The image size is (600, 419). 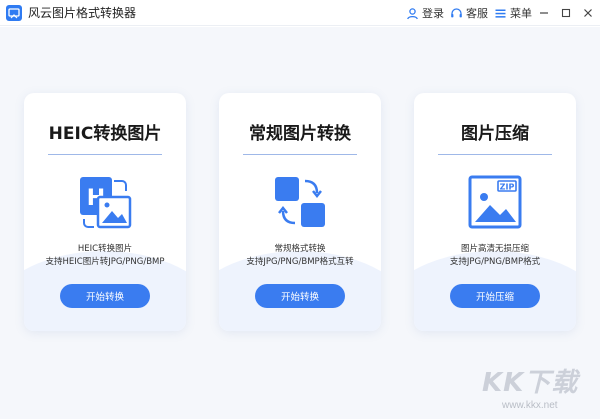 I want to click on customer-service-button: 客服, so click(x=469, y=13).